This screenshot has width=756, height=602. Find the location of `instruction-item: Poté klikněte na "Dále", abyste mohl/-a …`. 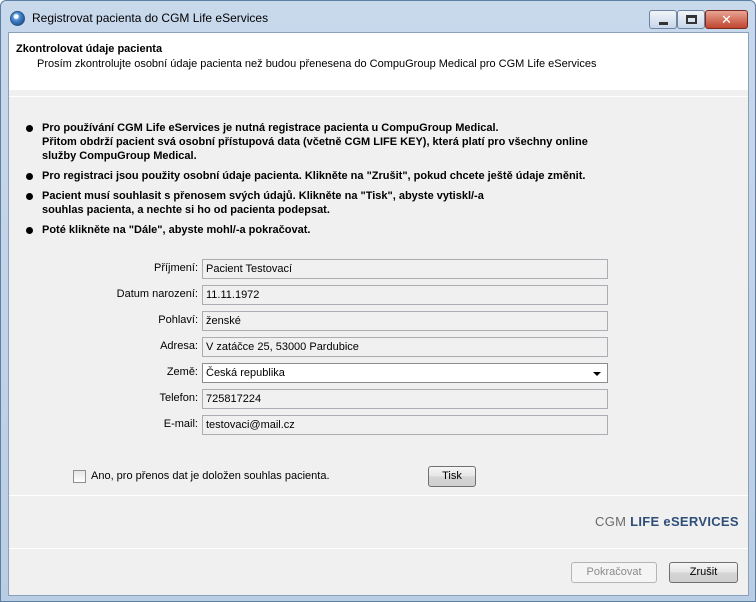

instruction-item: Poté klikněte na "Dále", abyste mohl/-a … is located at coordinates (376, 230).